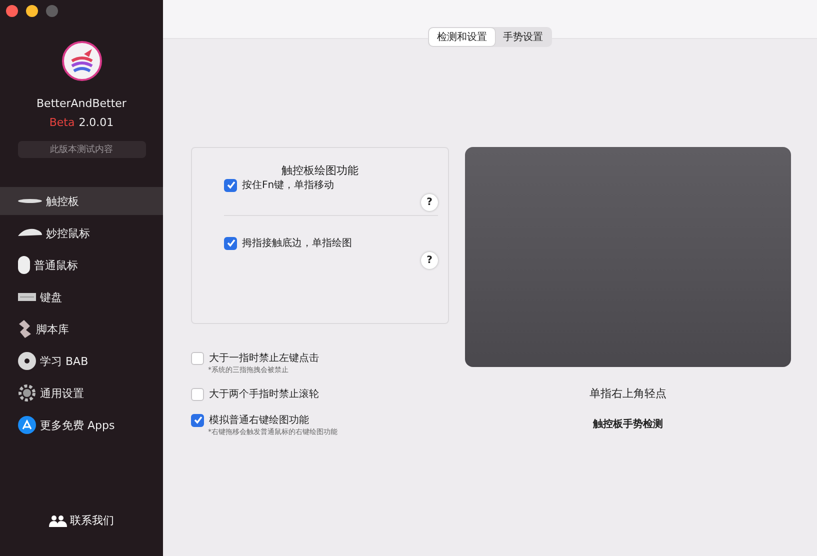  Describe the element at coordinates (628, 424) in the screenshot. I see `trackpad-caption: 触控板手势检测` at that location.